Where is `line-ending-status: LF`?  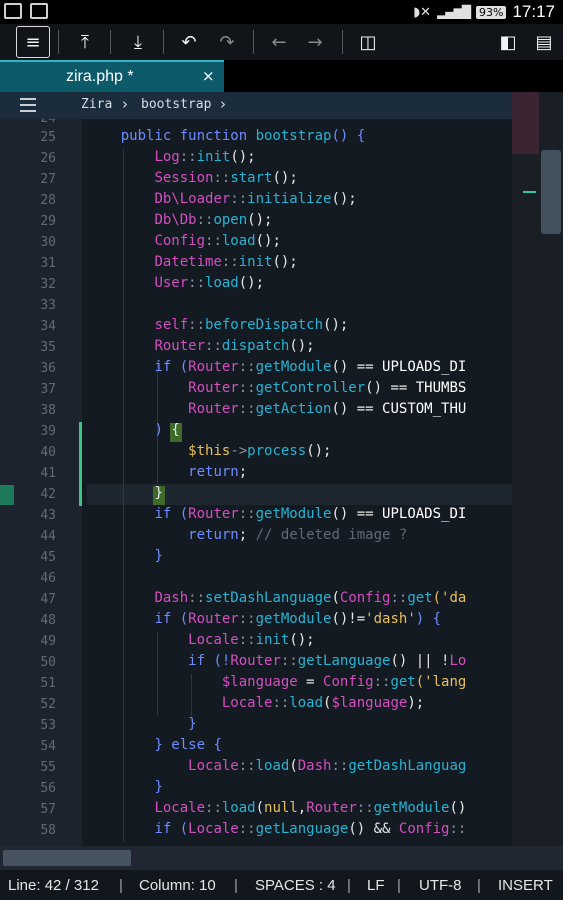 line-ending-status: LF is located at coordinates (376, 885).